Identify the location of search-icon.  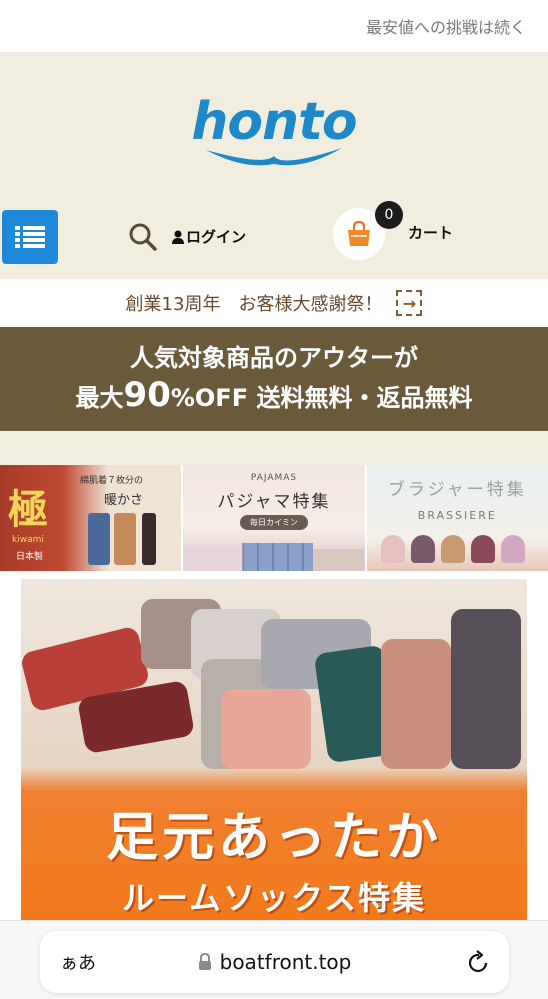
(143, 237).